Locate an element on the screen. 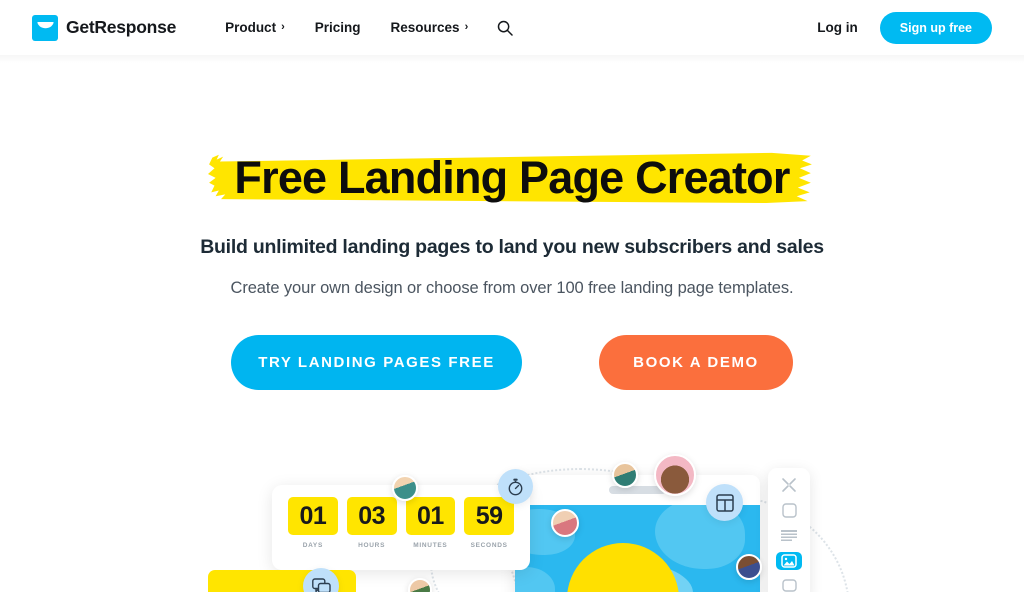  nav-item-product: Product › is located at coordinates (255, 27).